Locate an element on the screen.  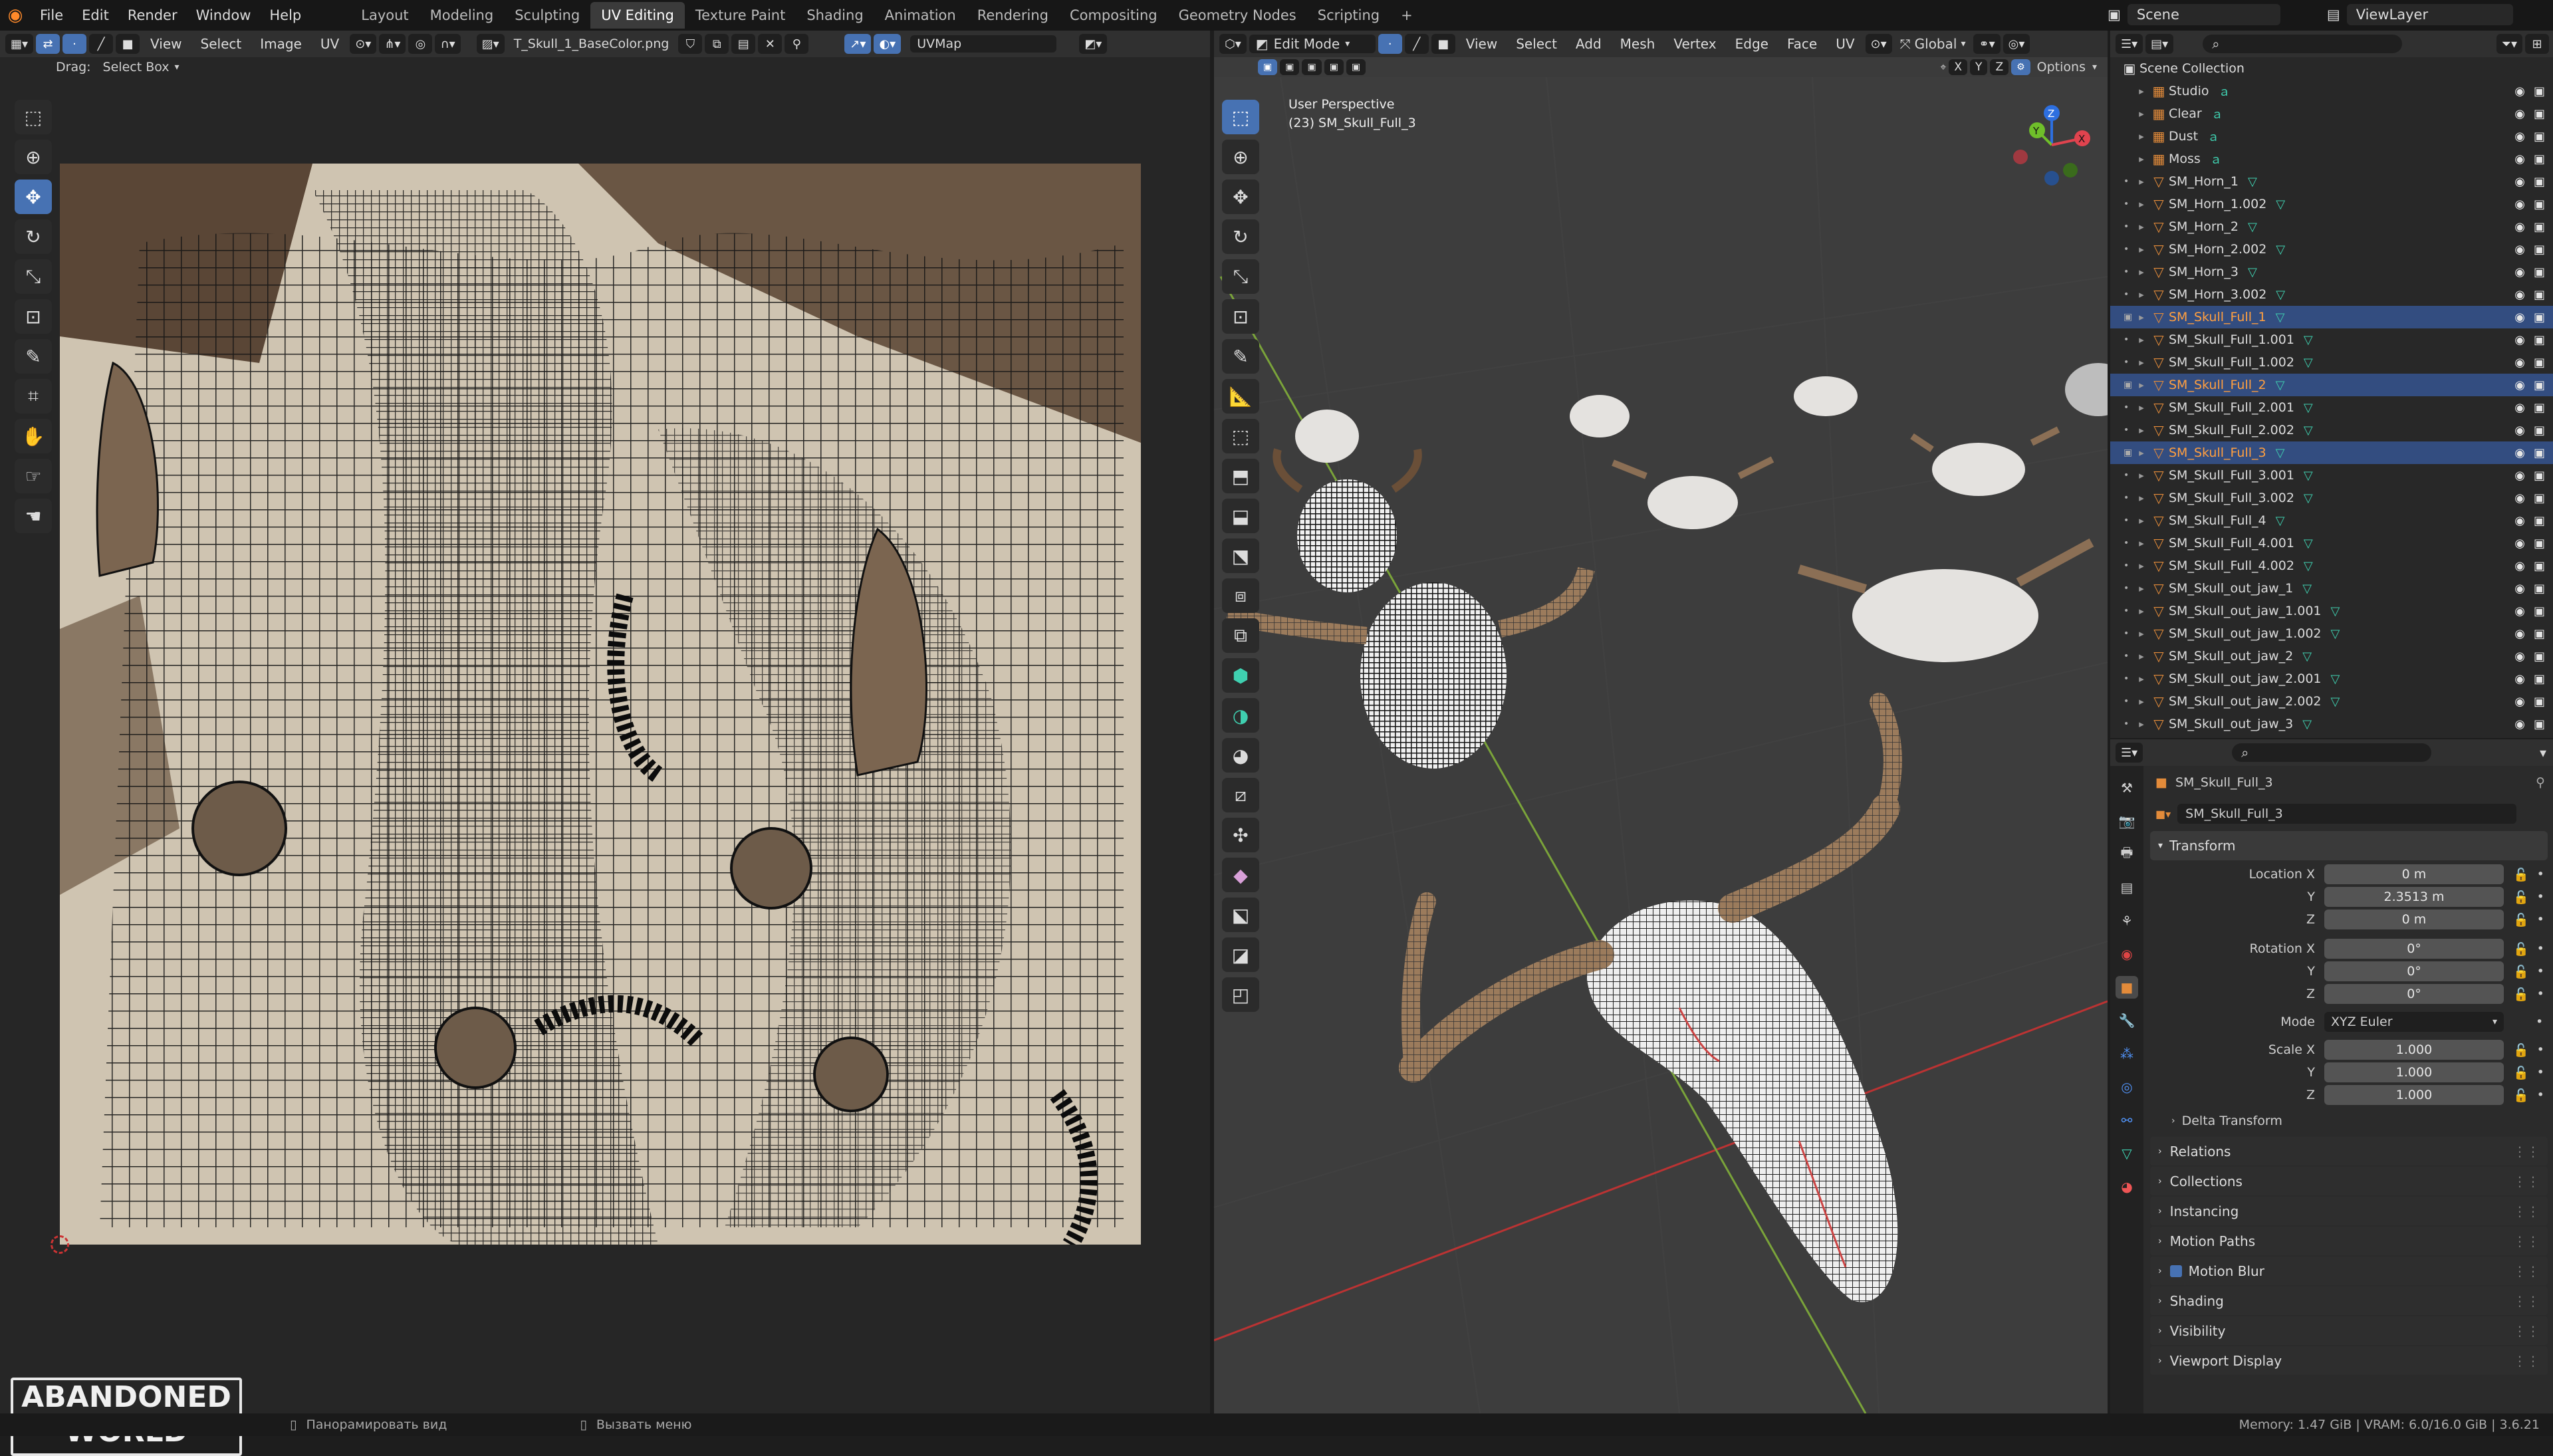
tab-uv-editing: UV Editing is located at coordinates (637, 16).